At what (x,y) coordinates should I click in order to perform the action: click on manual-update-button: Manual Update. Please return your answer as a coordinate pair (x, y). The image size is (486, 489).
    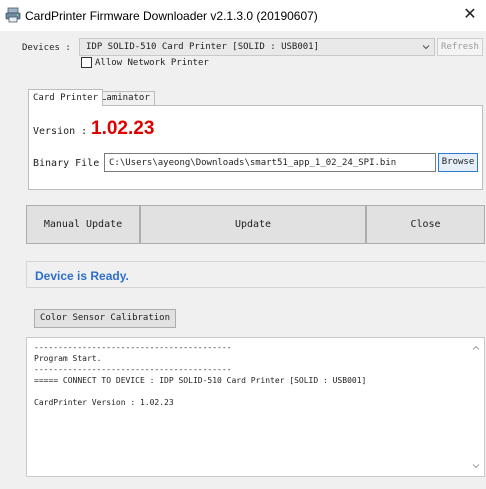
    Looking at the image, I should click on (83, 224).